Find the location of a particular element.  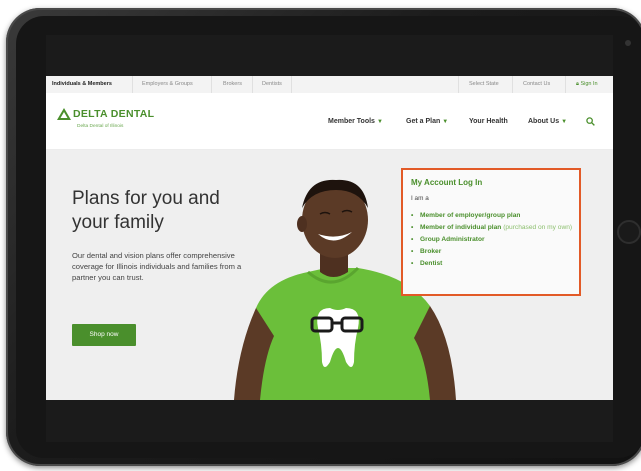

nav-get-a-plan: Get a Plan ▼ is located at coordinates (427, 121).